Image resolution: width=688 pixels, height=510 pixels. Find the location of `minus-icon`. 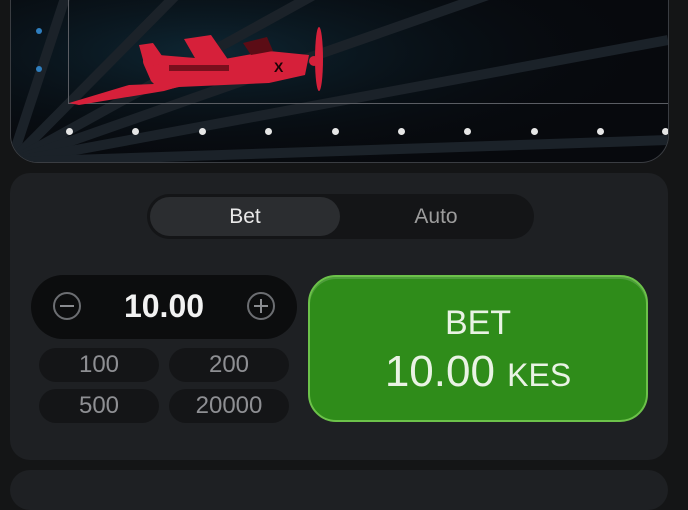

minus-icon is located at coordinates (67, 306).